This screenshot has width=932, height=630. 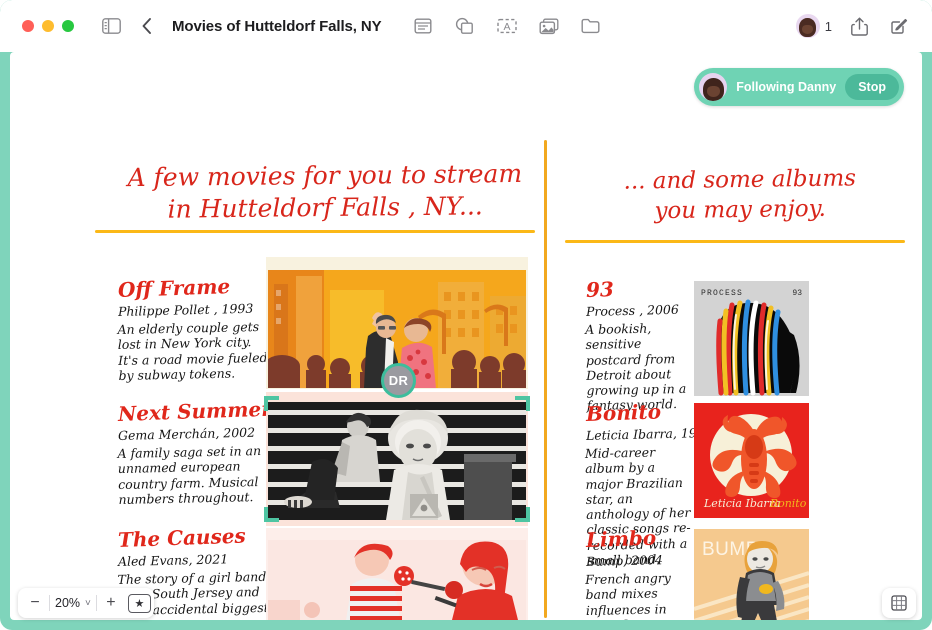 What do you see at coordinates (111, 26) in the screenshot?
I see `sidebar-icon` at bounding box center [111, 26].